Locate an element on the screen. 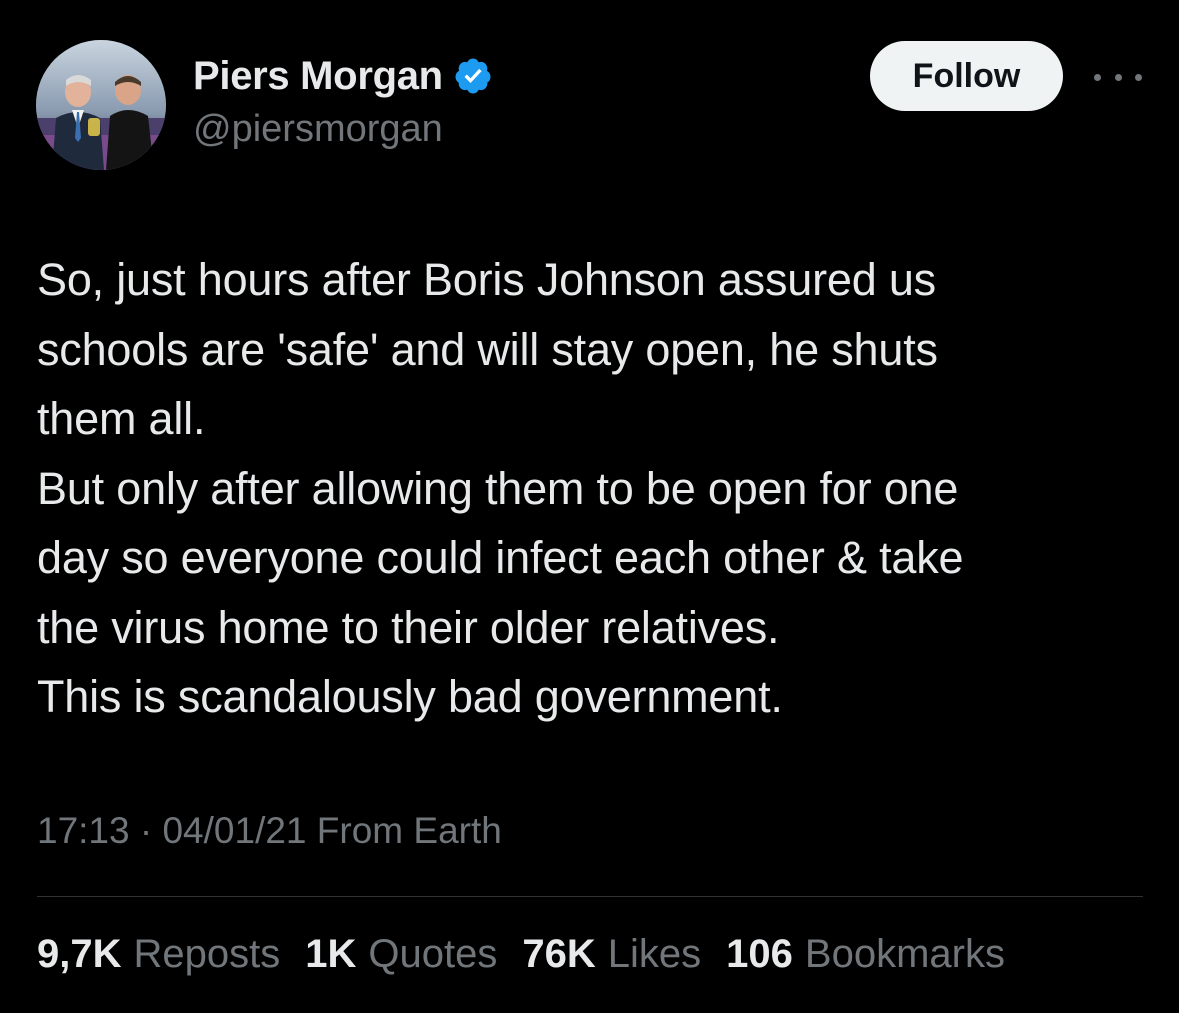 The height and width of the screenshot is (1013, 1179). verified-badge-icon is located at coordinates (473, 76).